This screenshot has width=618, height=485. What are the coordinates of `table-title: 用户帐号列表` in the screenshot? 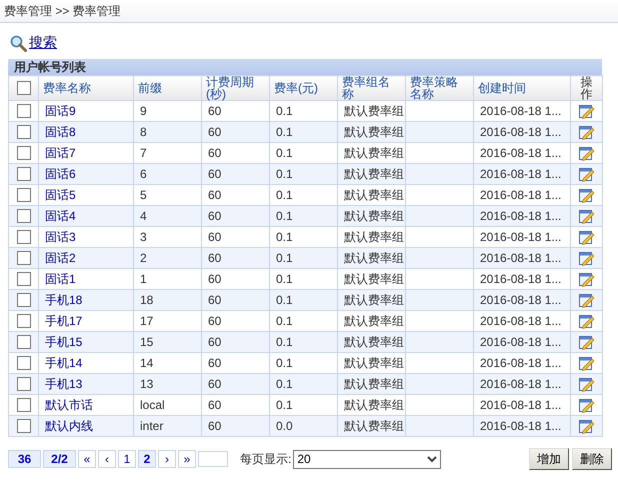 It's located at (305, 67).